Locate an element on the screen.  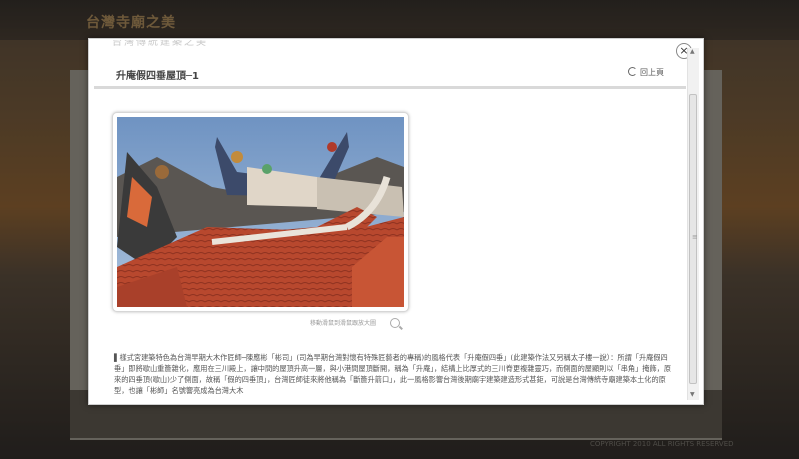
page-title: 升庵假四垂屋頂─1 is located at coordinates (157, 76).